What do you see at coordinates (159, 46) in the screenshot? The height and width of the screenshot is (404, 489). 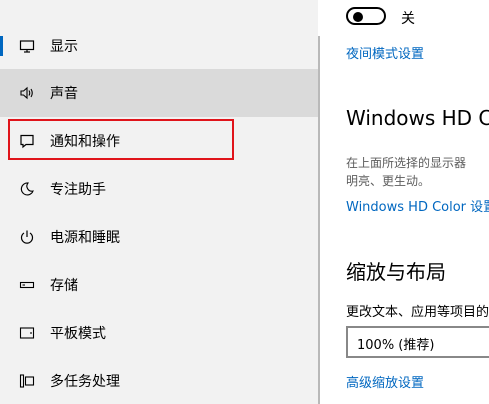 I see `sidebar-item-display: 显示` at bounding box center [159, 46].